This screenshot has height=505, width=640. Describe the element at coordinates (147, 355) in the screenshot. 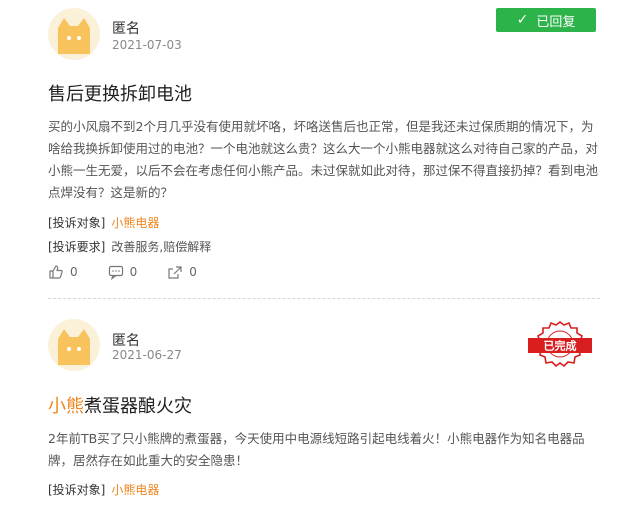

I see `post-date: 2021-06-27` at that location.